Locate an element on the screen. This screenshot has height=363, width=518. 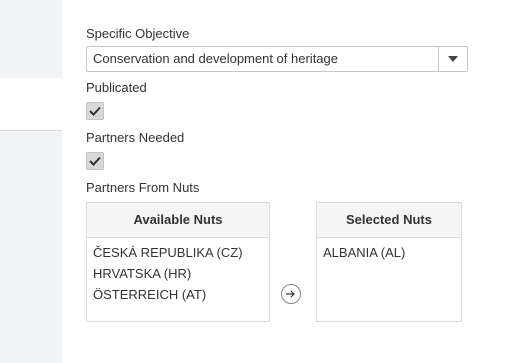
publicated-checkbox is located at coordinates (95, 111).